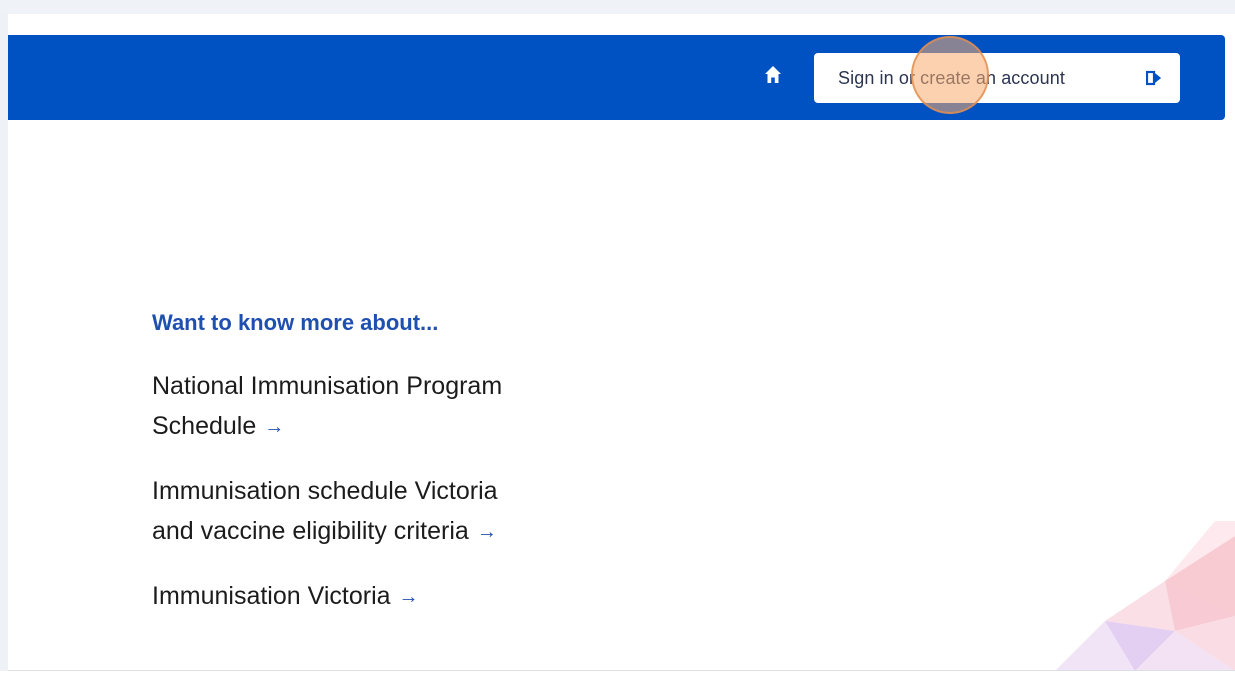  What do you see at coordinates (204, 426) in the screenshot?
I see `link-text-line: Schedule` at bounding box center [204, 426].